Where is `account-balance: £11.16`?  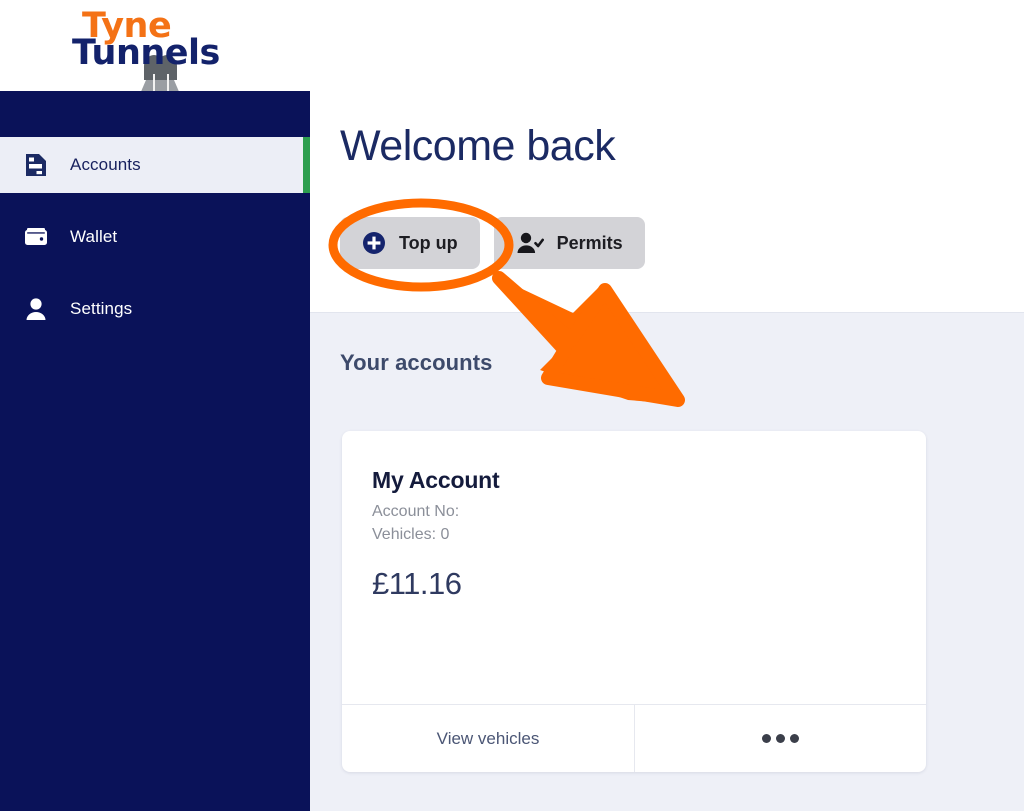 account-balance: £11.16 is located at coordinates (417, 583).